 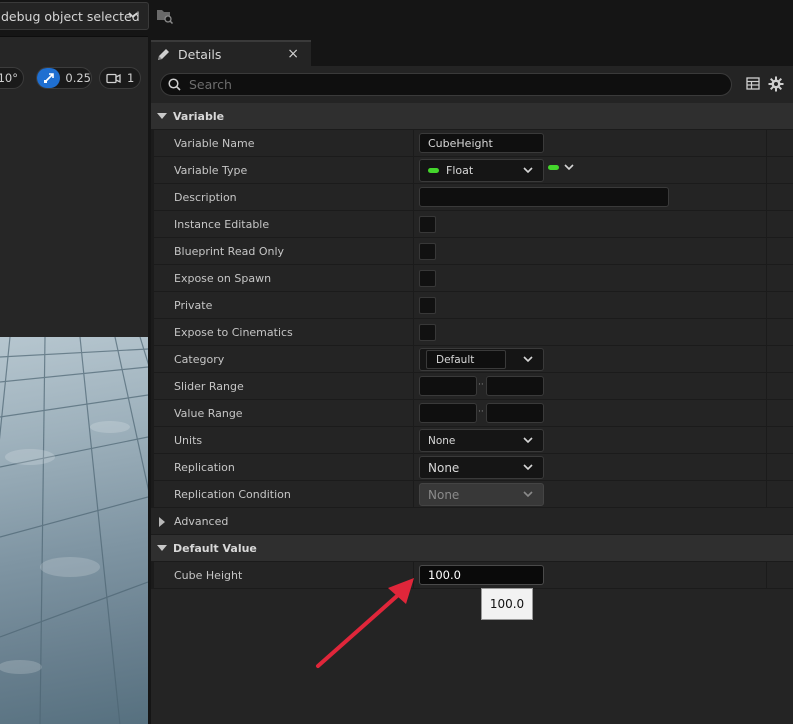 What do you see at coordinates (507, 604) in the screenshot?
I see `value-tooltip: 100.0` at bounding box center [507, 604].